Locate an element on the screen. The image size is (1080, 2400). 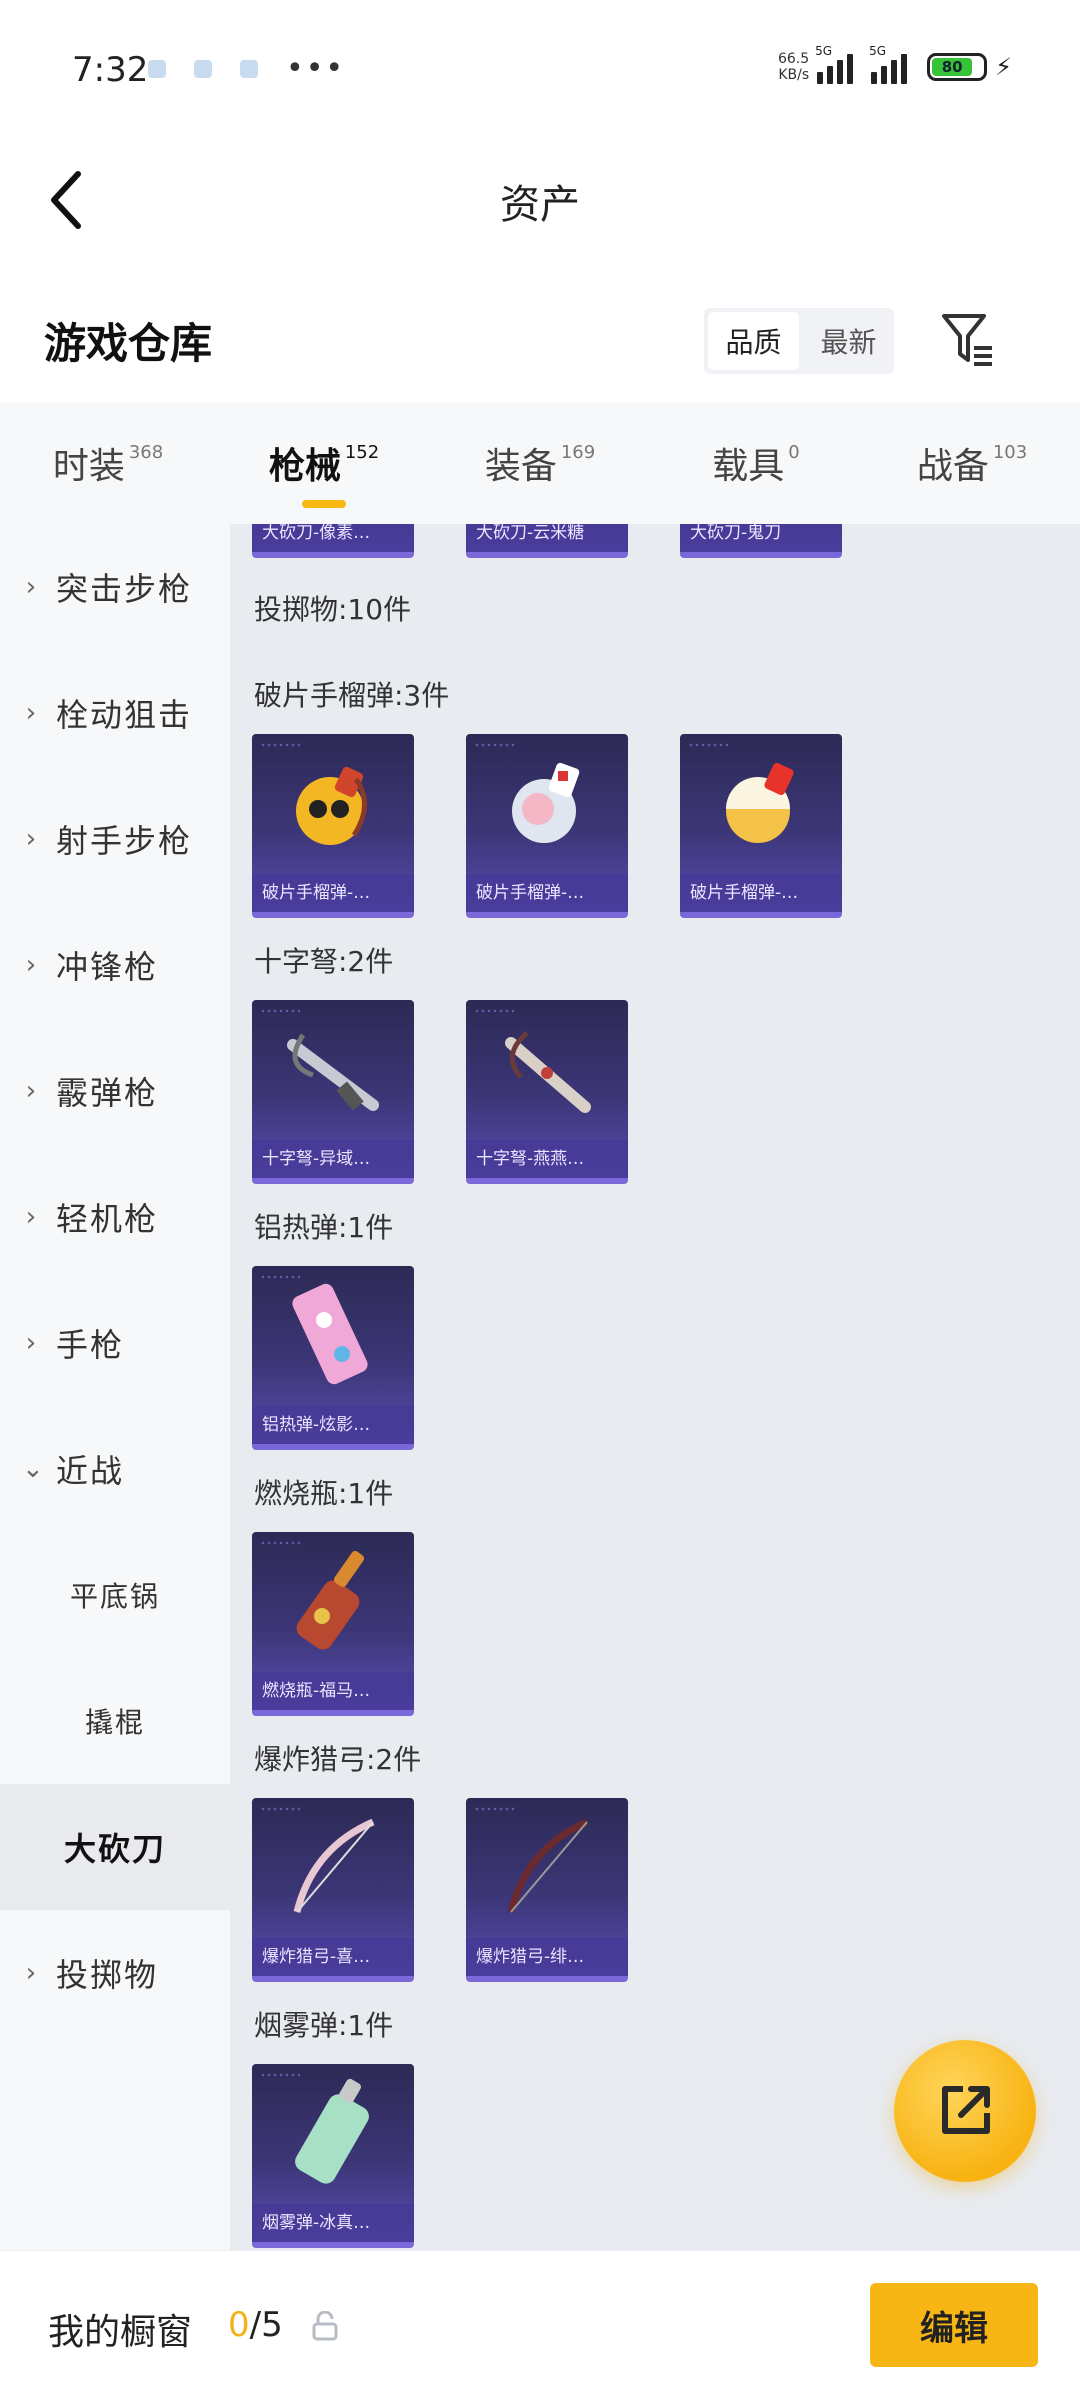
share-fab is located at coordinates (965, 2111).